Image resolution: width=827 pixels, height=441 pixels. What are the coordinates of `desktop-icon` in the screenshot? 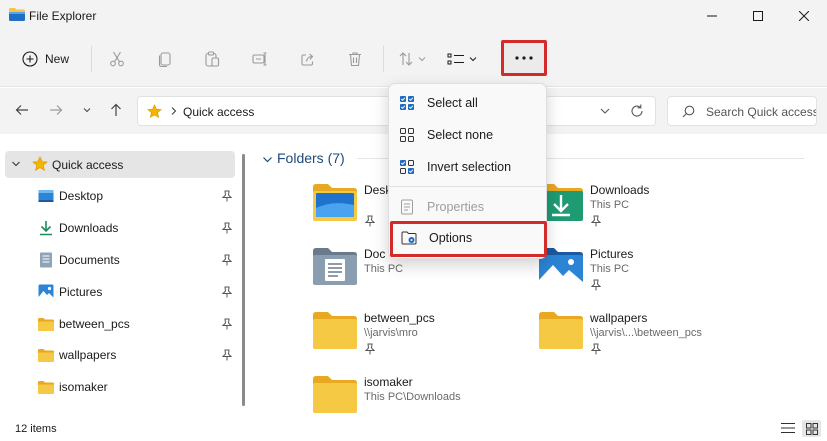 It's located at (46, 196).